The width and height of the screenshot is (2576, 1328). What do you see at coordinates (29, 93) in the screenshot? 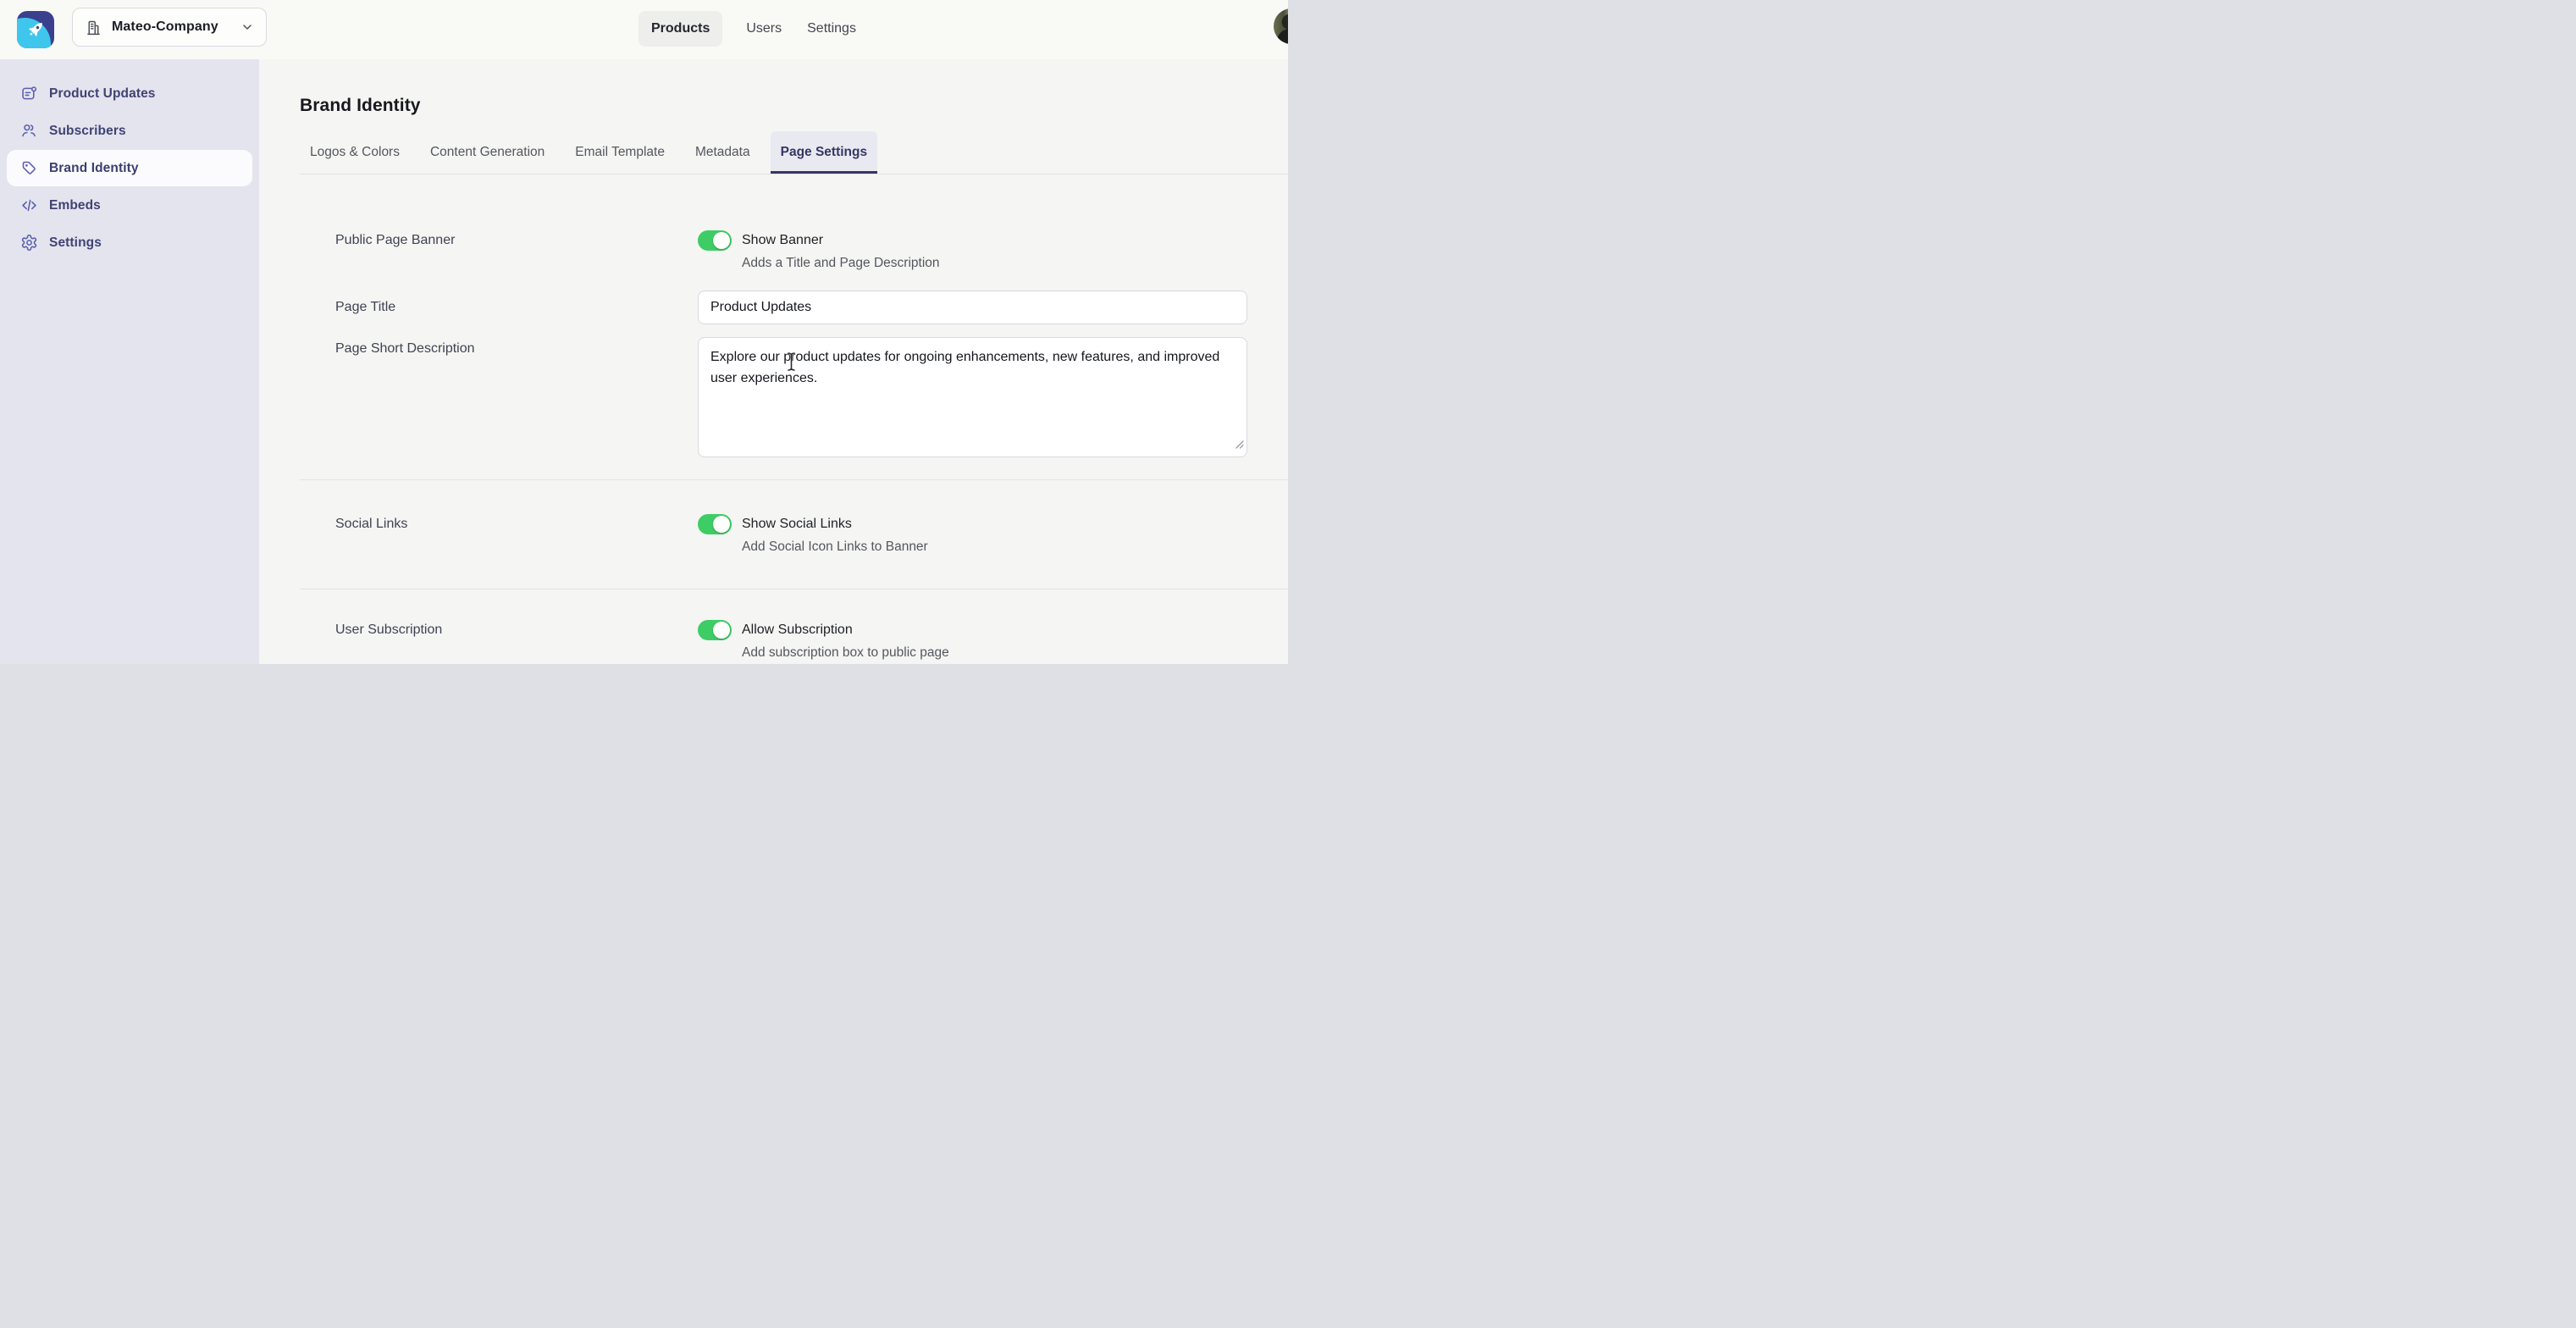
I see `changelog-icon` at bounding box center [29, 93].